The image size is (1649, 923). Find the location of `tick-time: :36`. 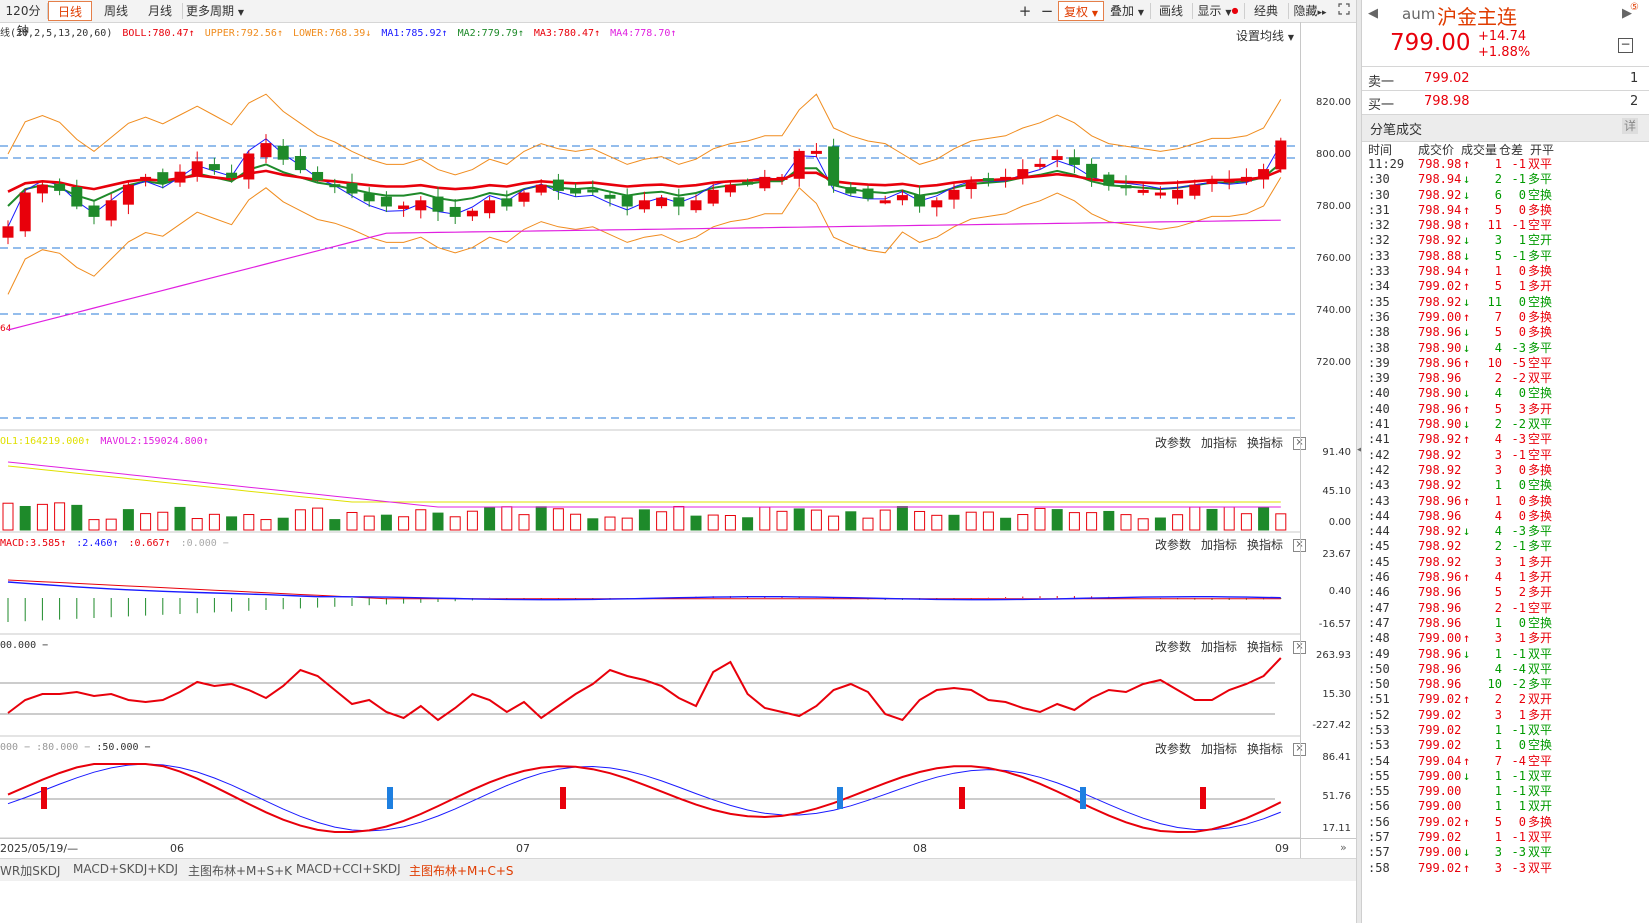

tick-time: :36 is located at coordinates (1379, 316).